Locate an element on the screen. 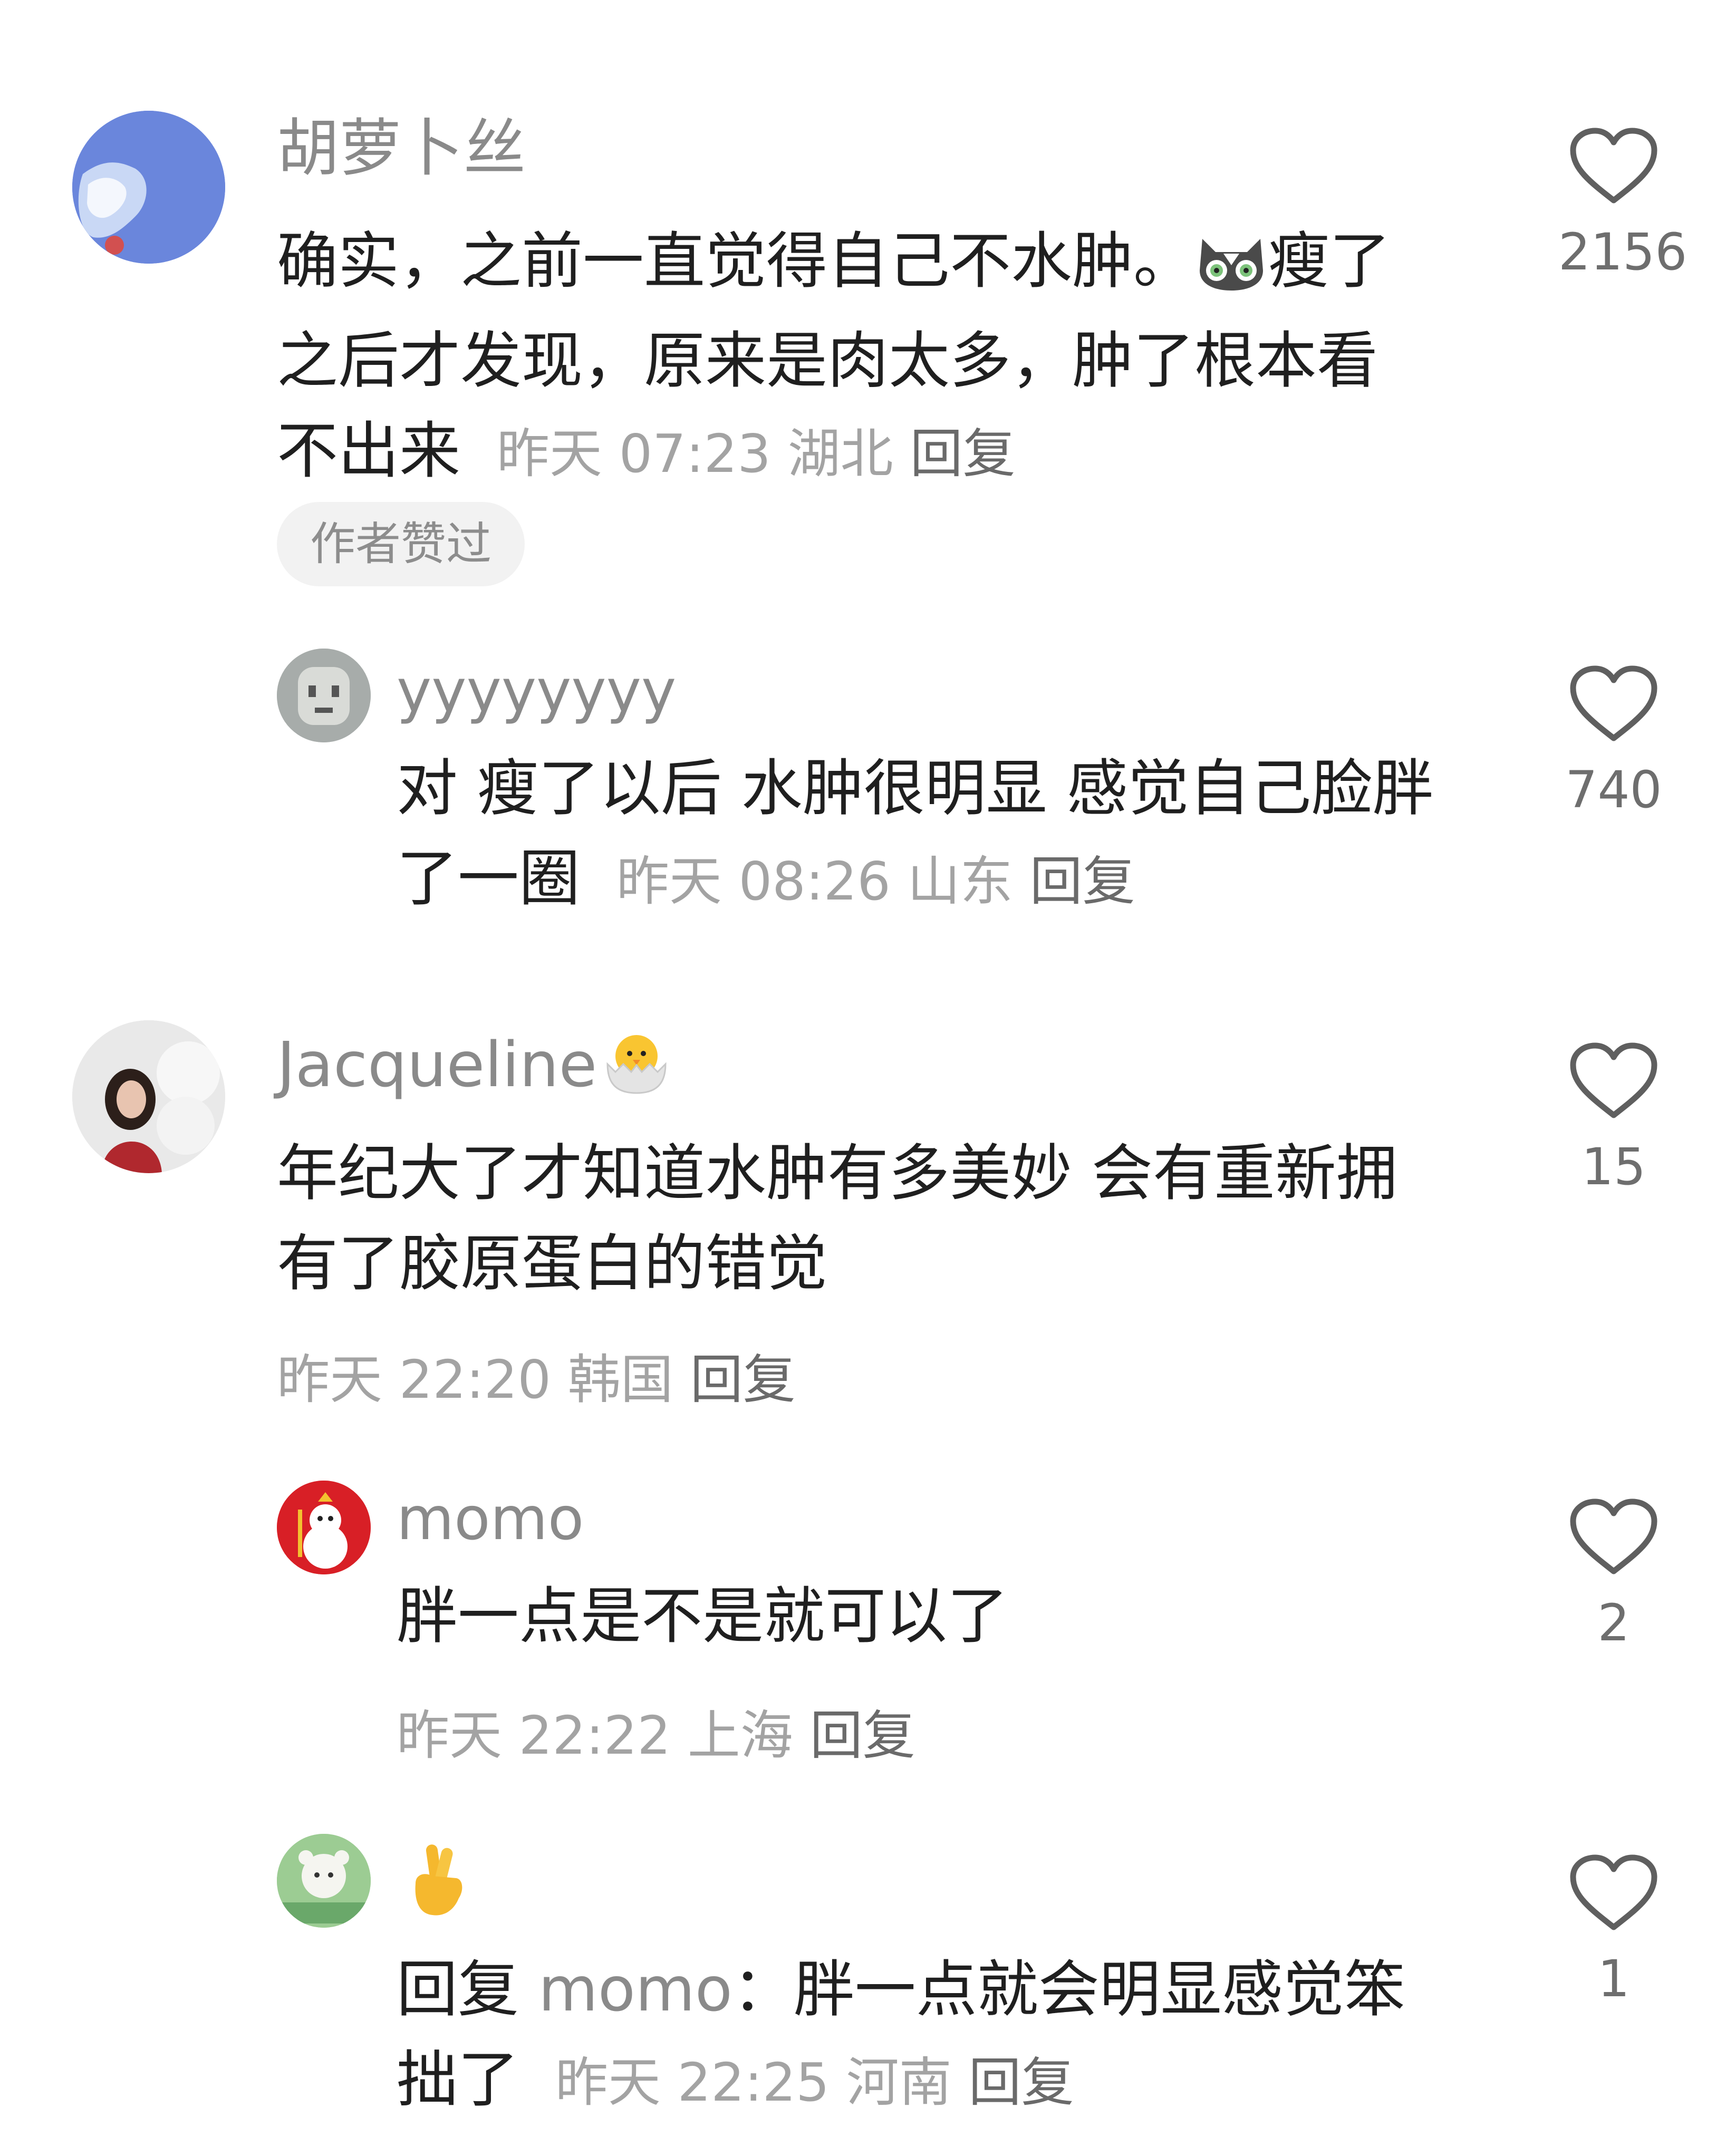  comment-text: 对 瘦了以后 水肿很明显 感觉自己脸胖了一圈 昨天 08:26 山东 回复 is located at coordinates (927, 834).